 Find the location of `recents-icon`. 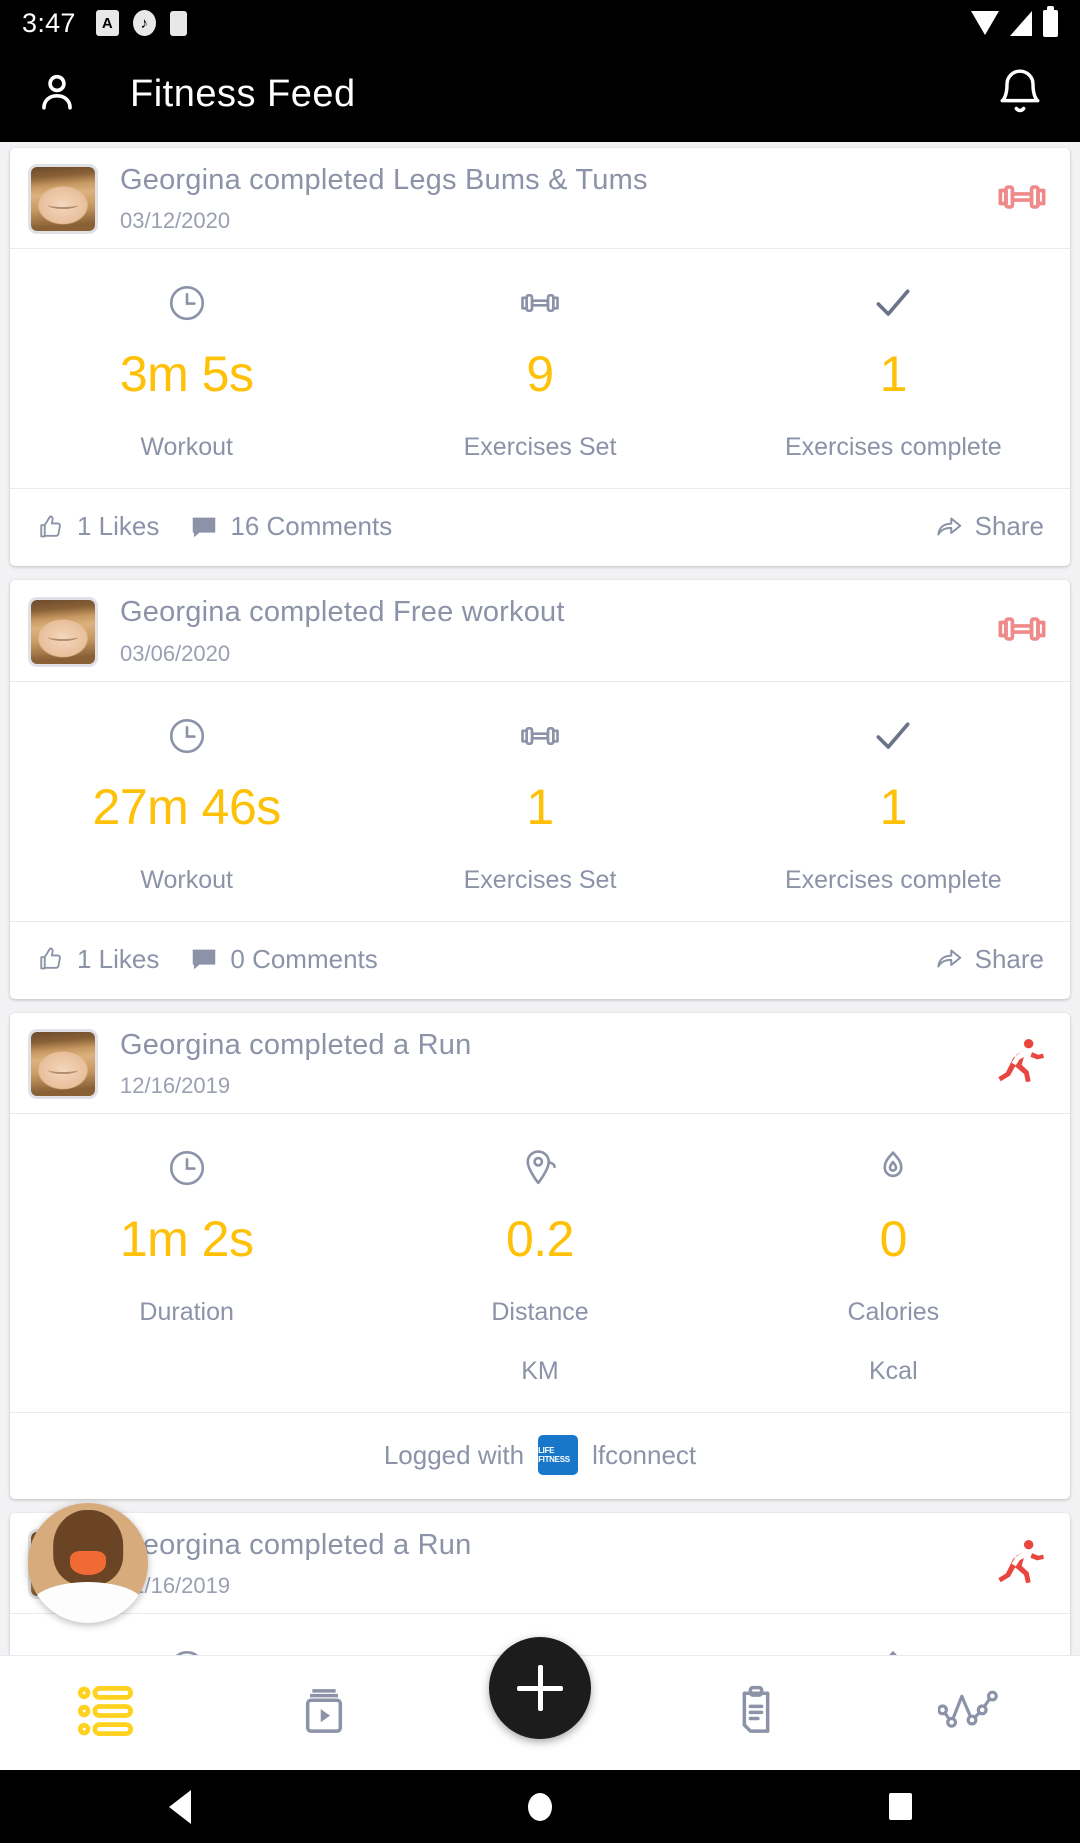

recents-icon is located at coordinates (900, 1806).